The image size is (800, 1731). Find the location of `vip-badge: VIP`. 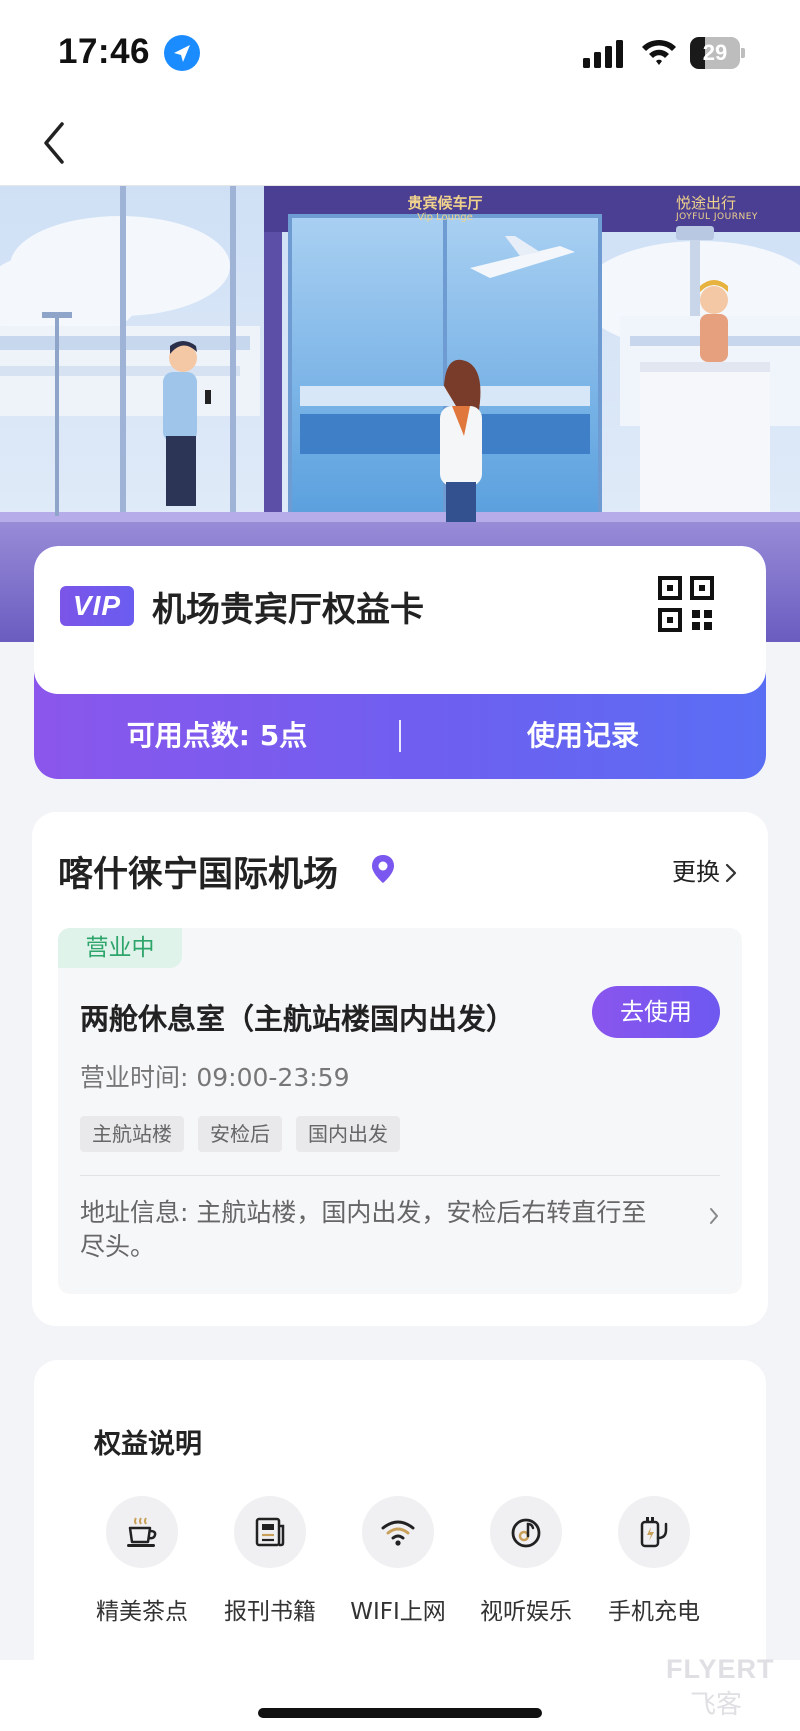

vip-badge: VIP is located at coordinates (97, 606).